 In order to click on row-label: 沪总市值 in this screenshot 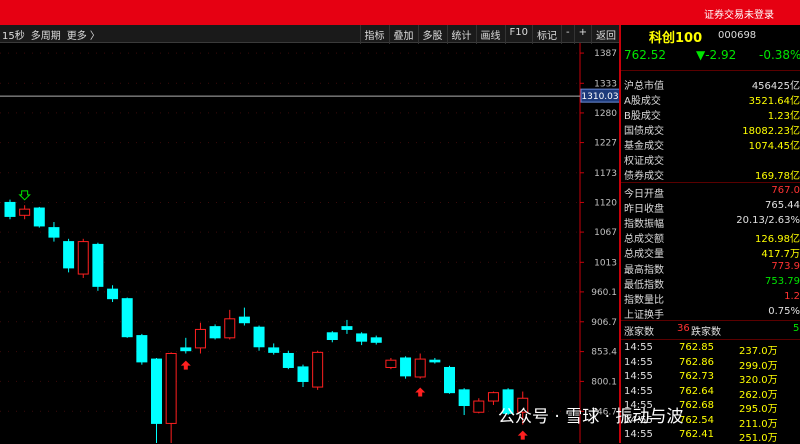, I will do `click(644, 86)`.